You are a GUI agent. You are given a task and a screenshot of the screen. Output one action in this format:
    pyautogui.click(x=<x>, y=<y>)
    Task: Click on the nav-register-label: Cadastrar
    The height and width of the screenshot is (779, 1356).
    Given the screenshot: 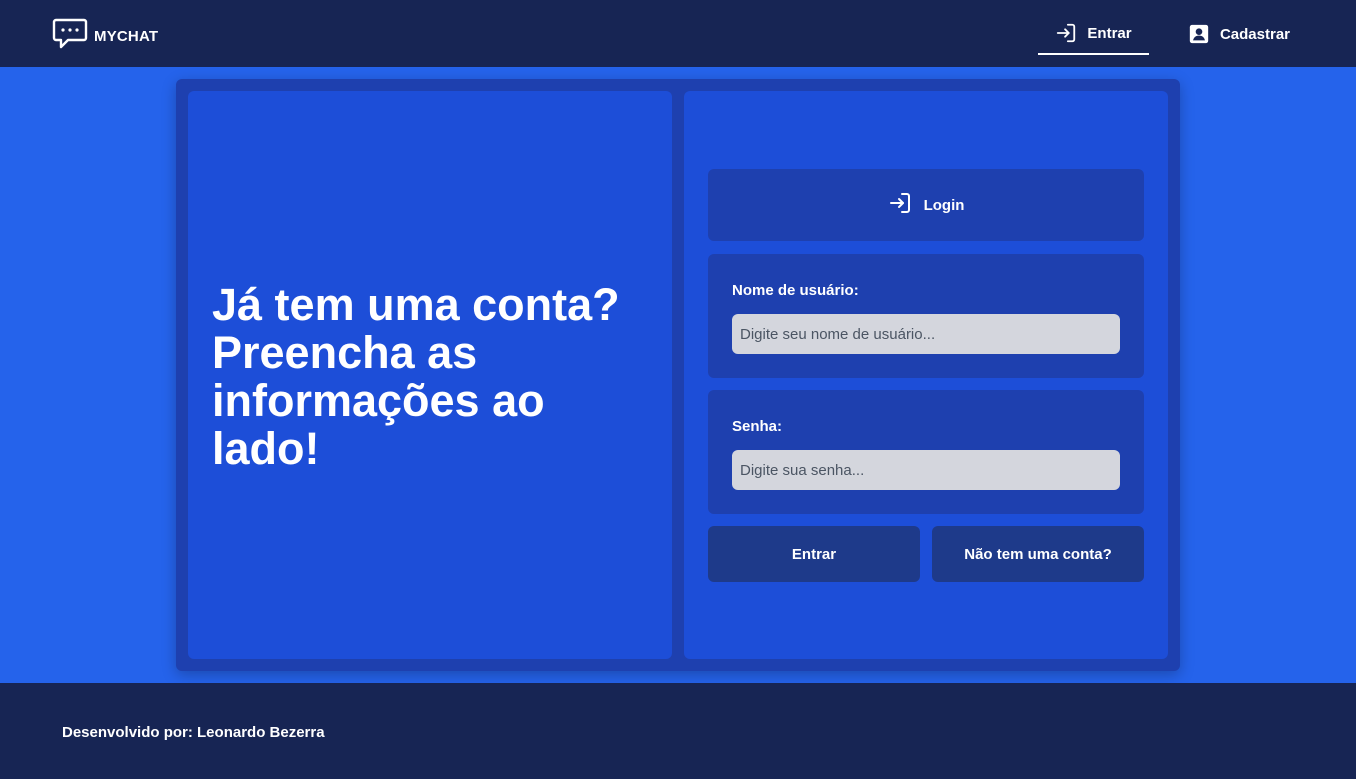 What is the action you would take?
    pyautogui.click(x=1255, y=34)
    